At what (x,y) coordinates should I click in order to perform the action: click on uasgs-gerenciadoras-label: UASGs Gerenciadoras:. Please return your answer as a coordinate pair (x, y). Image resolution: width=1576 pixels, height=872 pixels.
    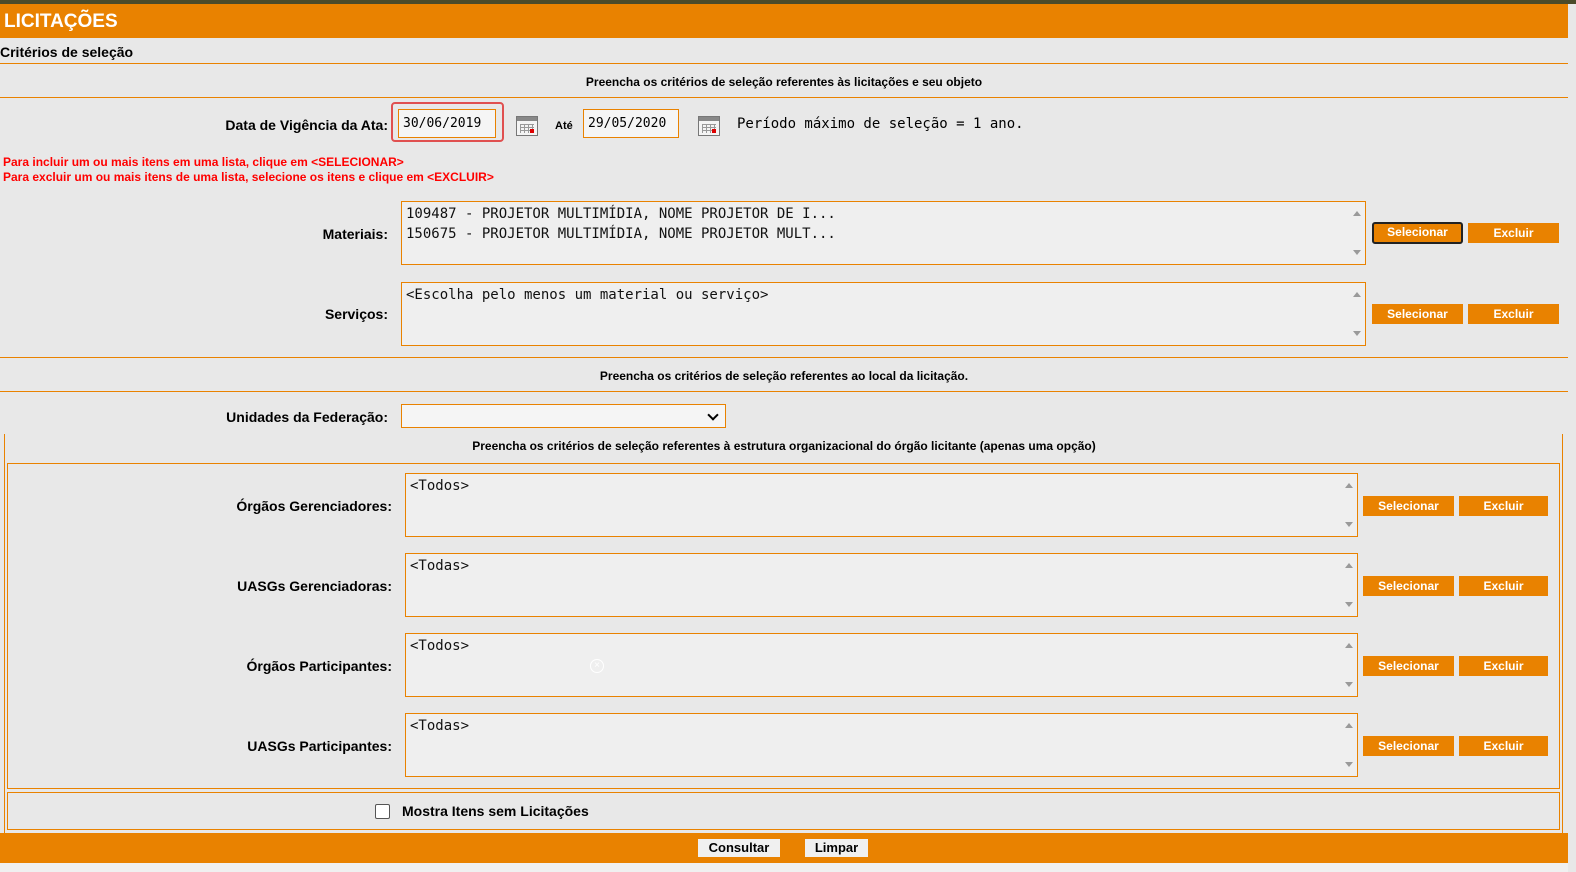
    Looking at the image, I should click on (314, 586).